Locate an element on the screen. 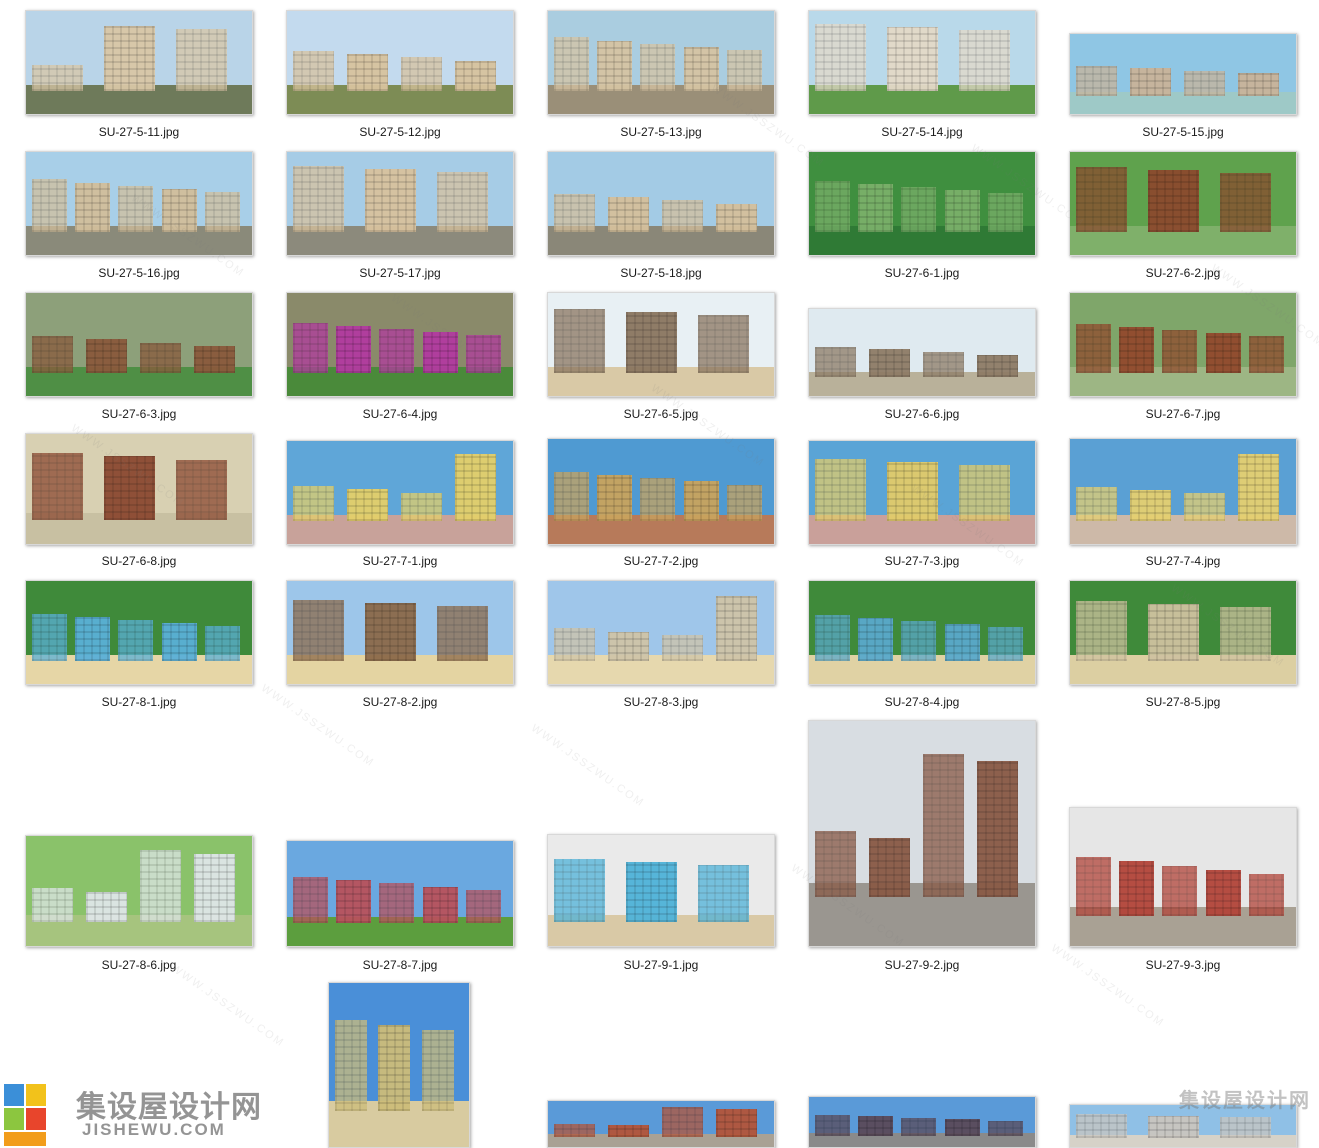 The width and height of the screenshot is (1319, 1148). file-name-label: SU-27-8-5.jpg is located at coordinates (1183, 702).